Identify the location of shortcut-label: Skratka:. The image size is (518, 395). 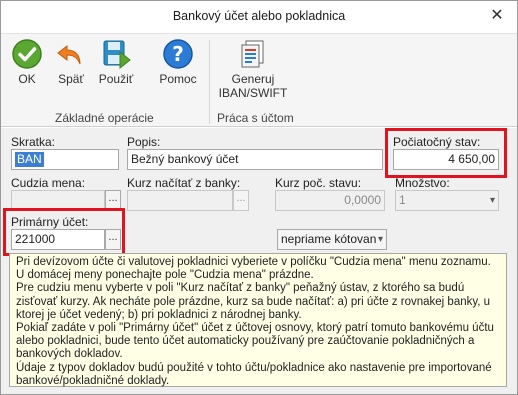
(33, 142).